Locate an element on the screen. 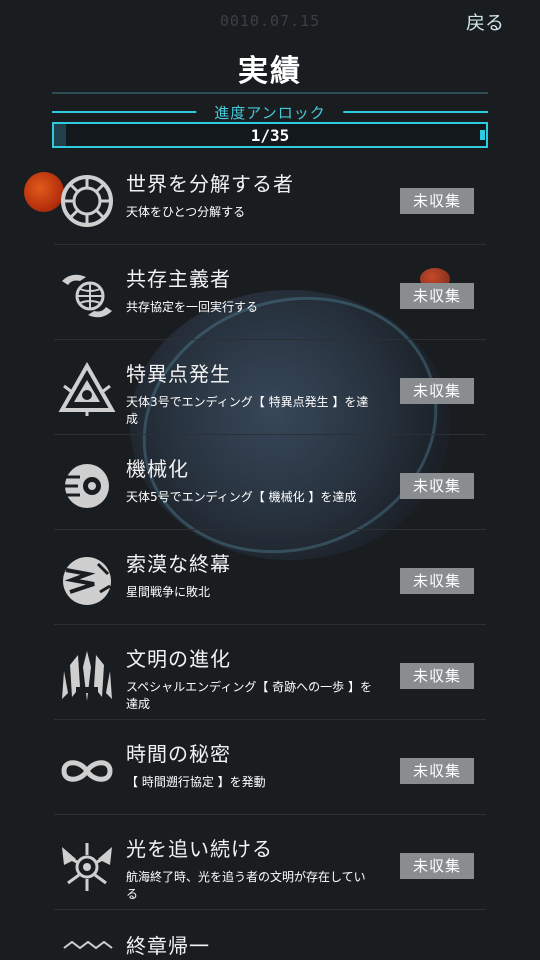 The image size is (540, 960). progress-value: 1/35 is located at coordinates (270, 135).